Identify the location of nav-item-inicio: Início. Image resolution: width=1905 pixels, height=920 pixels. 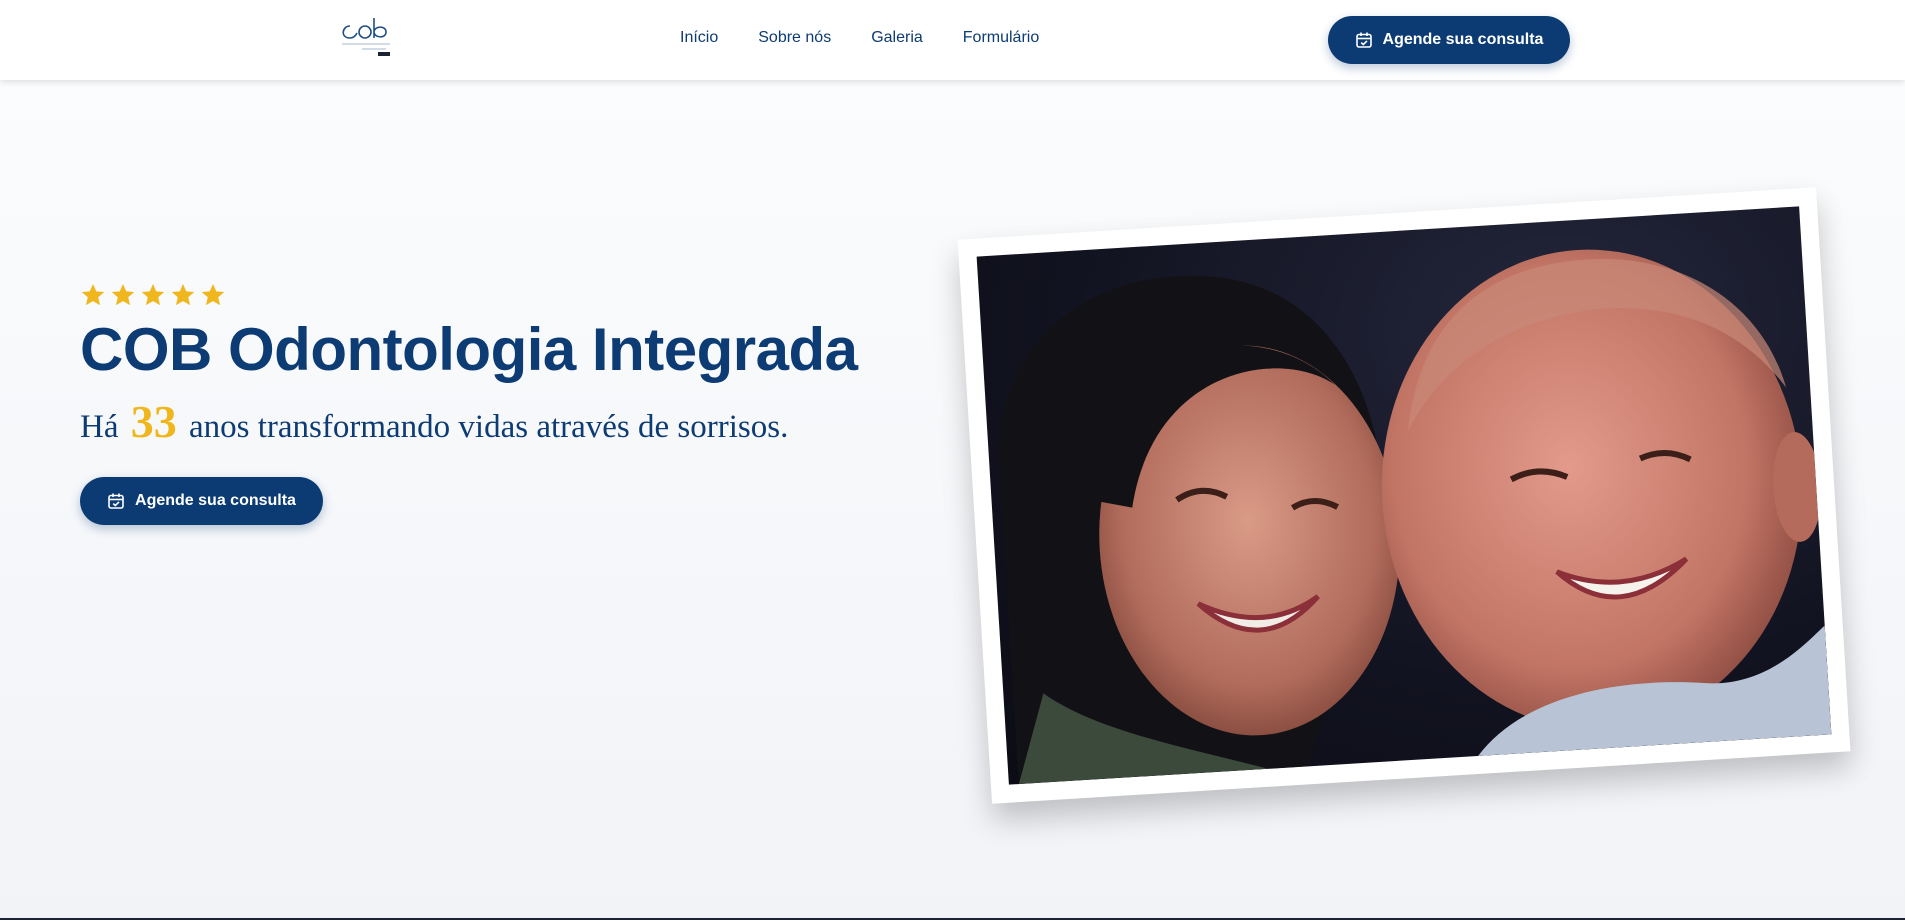
(699, 38).